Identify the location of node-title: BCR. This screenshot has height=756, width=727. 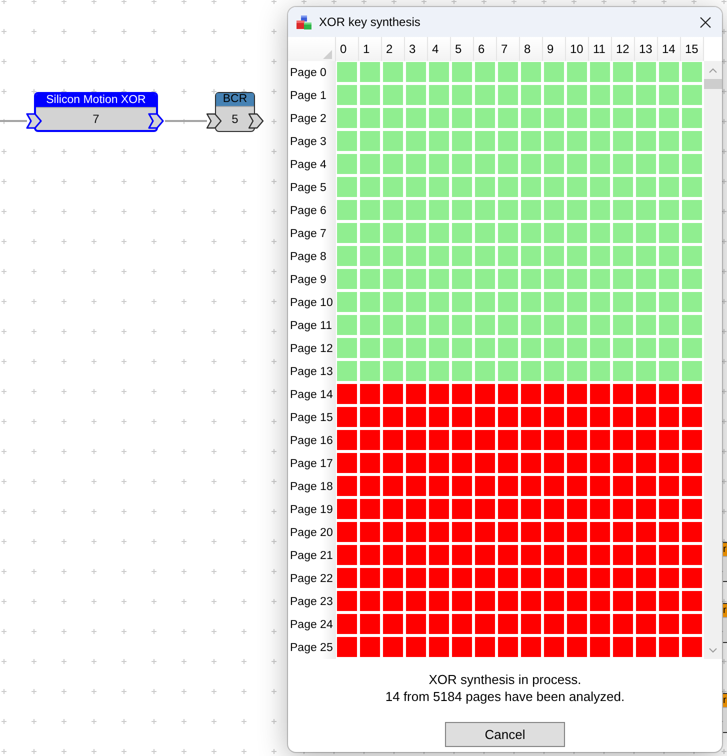
(235, 99).